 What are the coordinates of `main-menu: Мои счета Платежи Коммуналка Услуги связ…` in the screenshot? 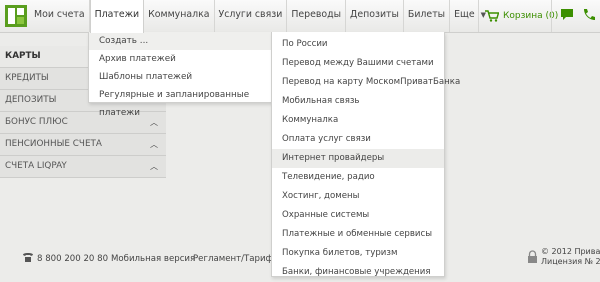 It's located at (260, 16).